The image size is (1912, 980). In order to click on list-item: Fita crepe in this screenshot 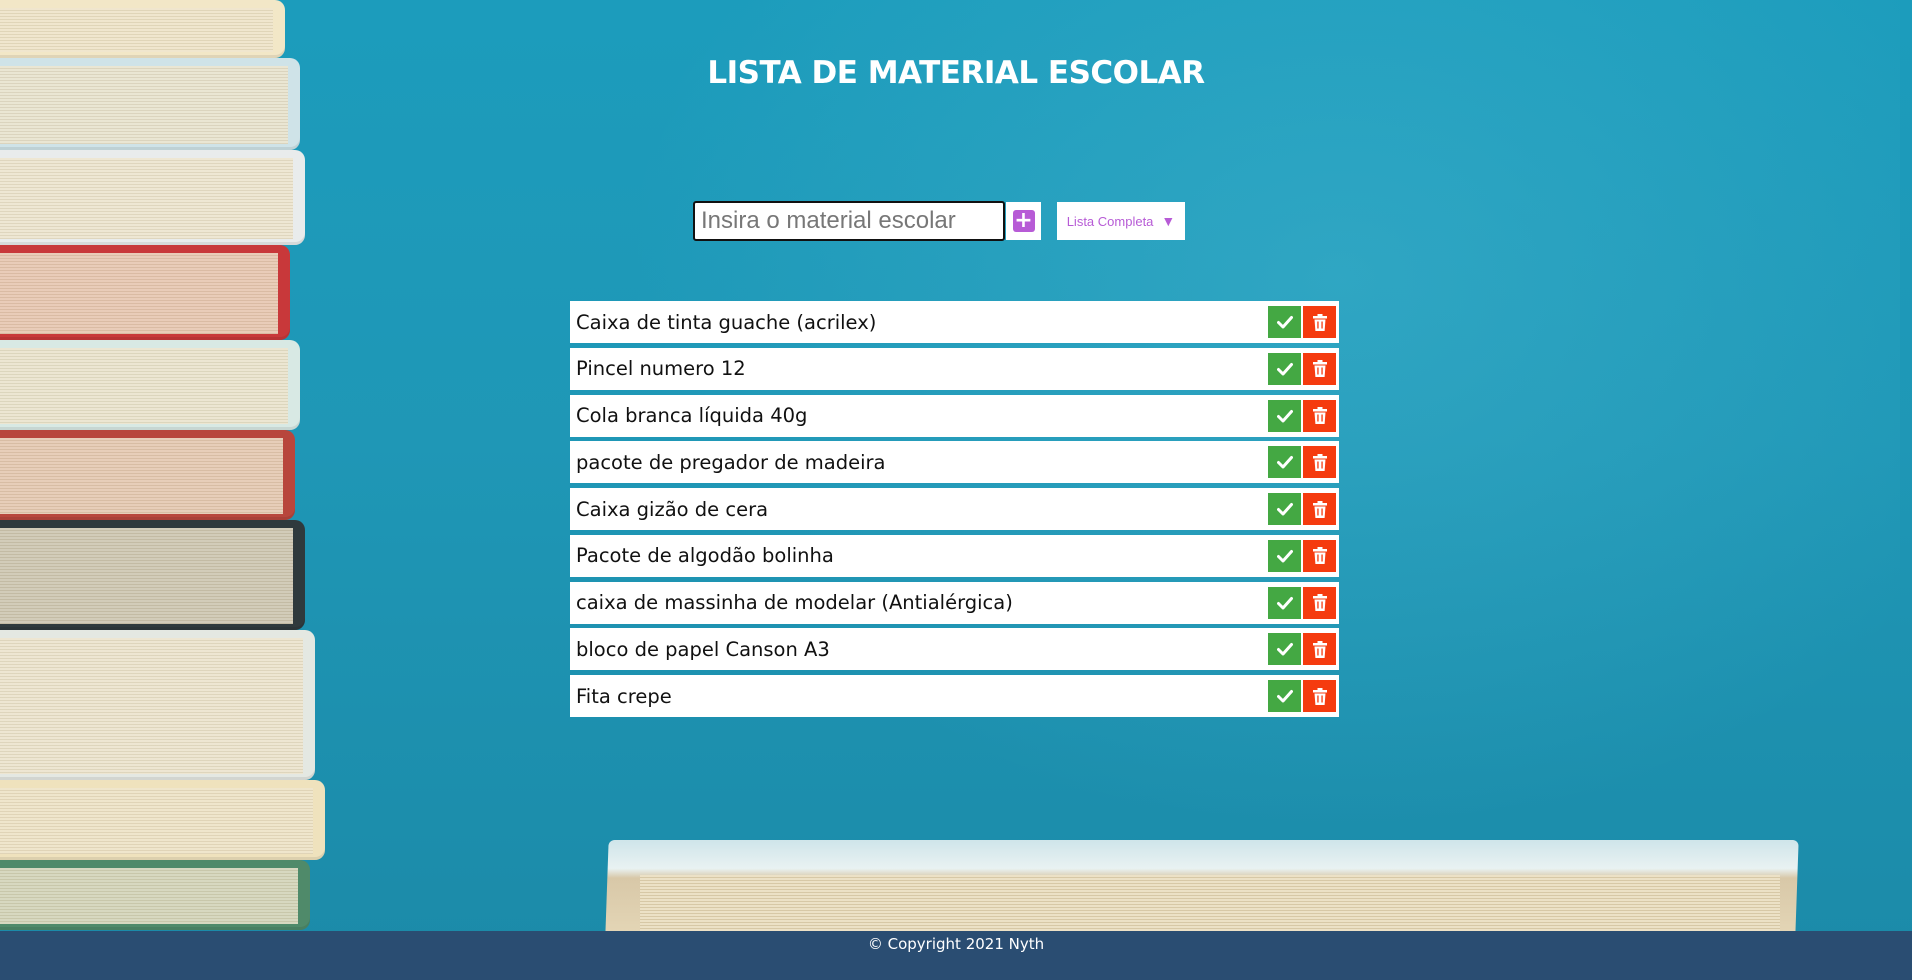, I will do `click(954, 696)`.